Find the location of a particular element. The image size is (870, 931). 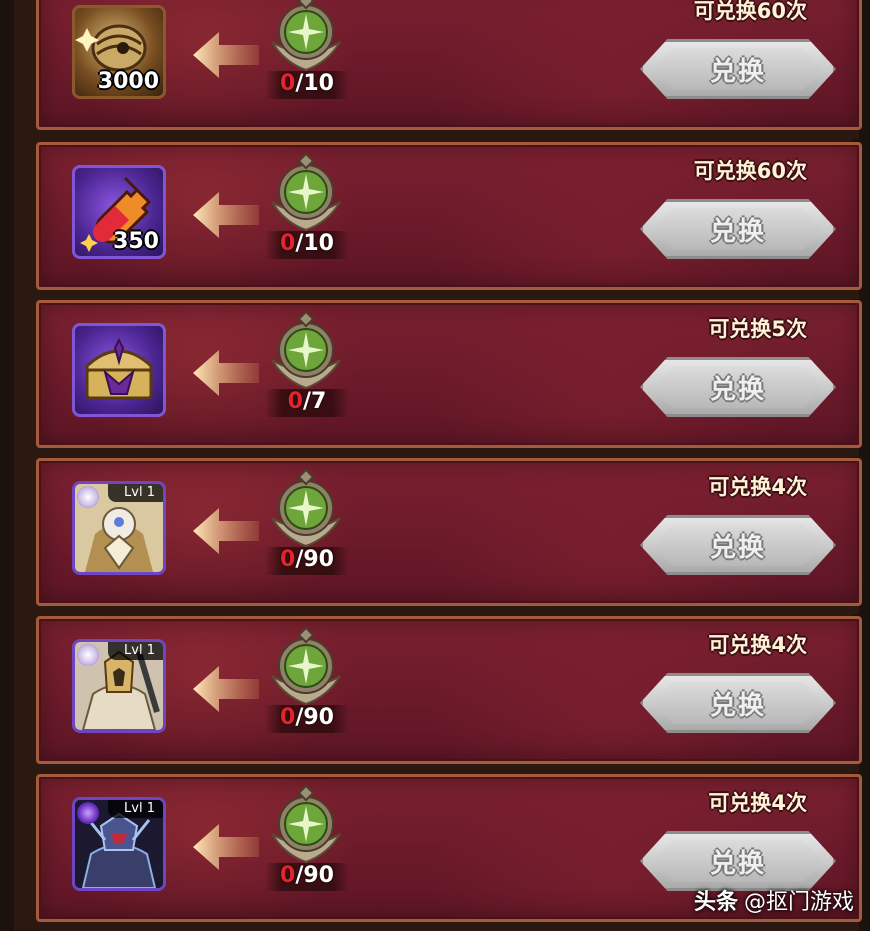

hero-portrait-knight-icon: Lvl 1 is located at coordinates (119, 686).